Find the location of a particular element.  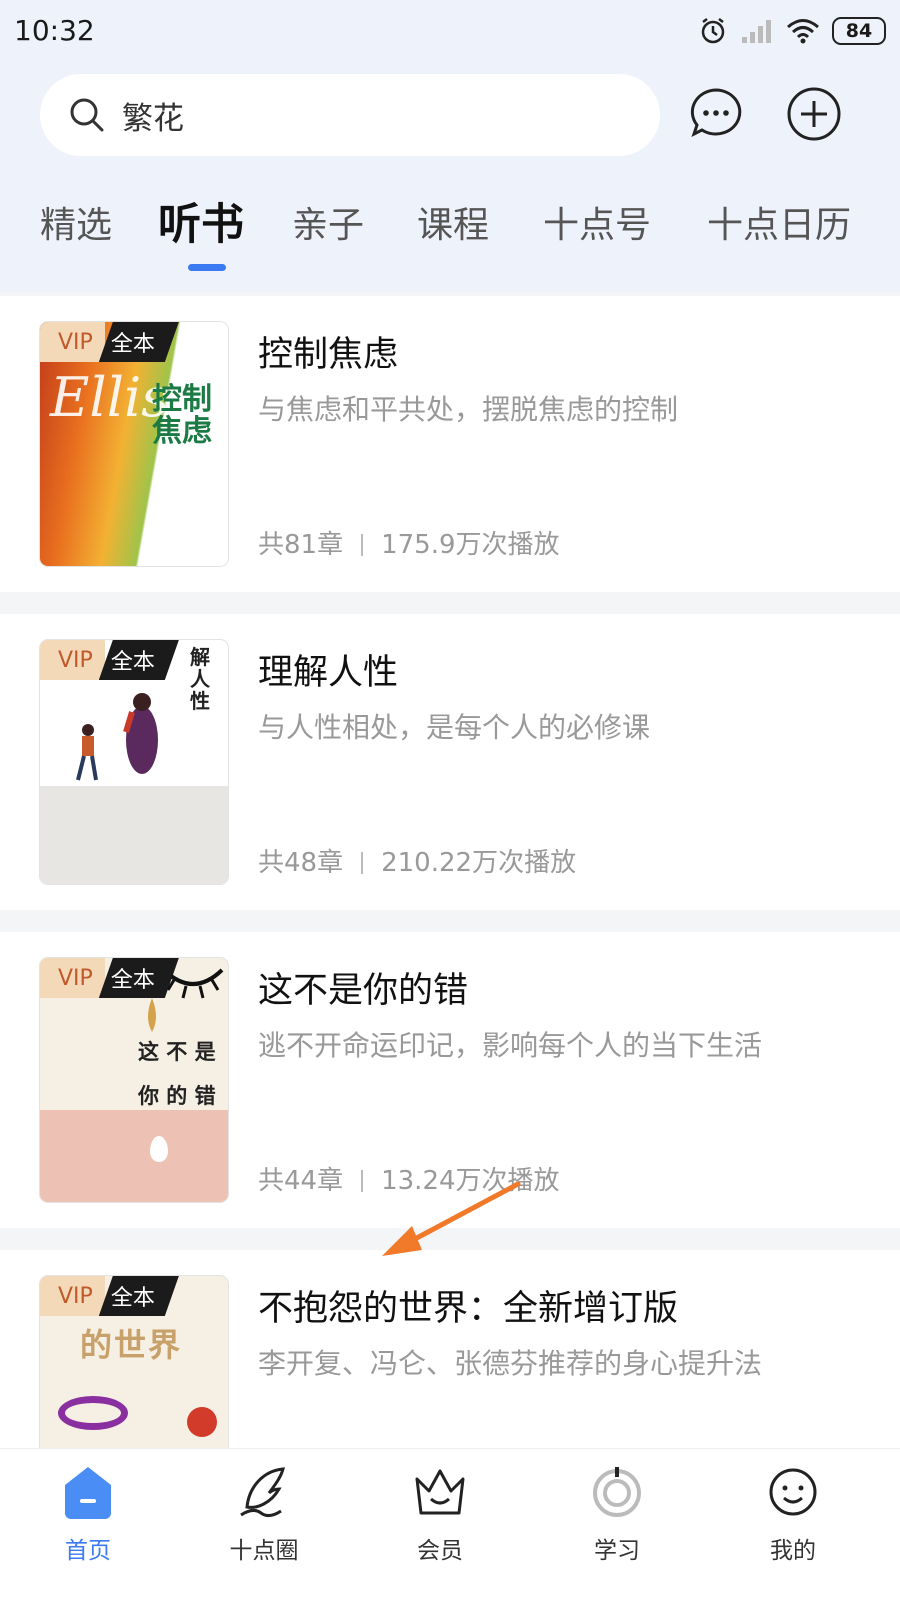

book-cover: VIP 全本 解人性 is located at coordinates (134, 762).